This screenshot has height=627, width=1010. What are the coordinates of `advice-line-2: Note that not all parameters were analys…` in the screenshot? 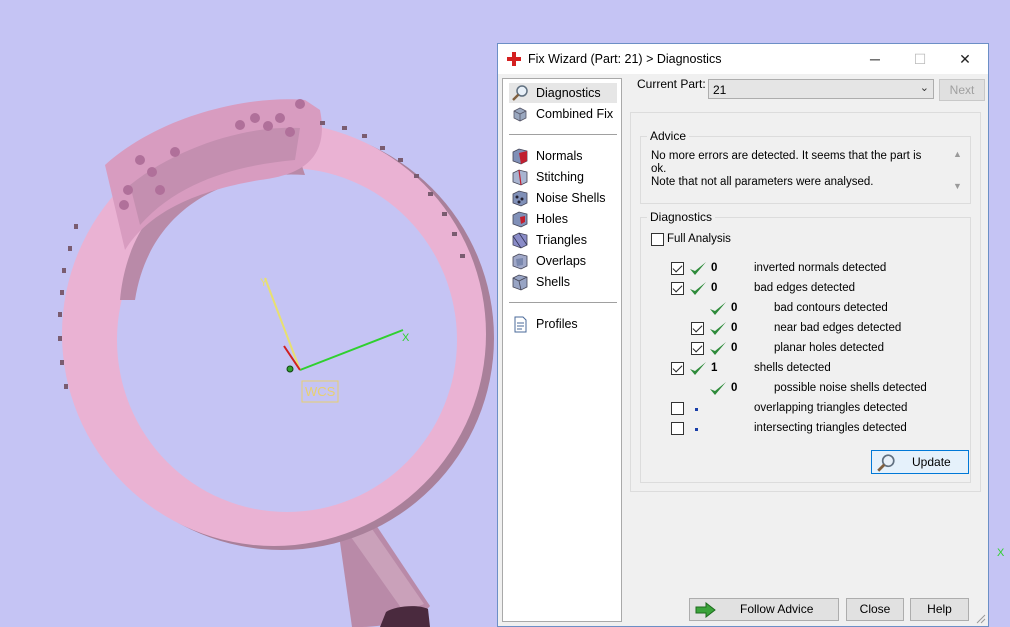 It's located at (762, 182).